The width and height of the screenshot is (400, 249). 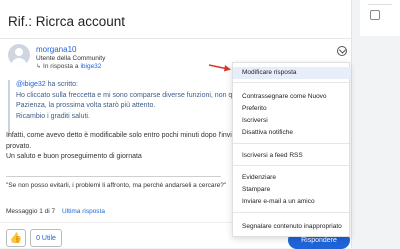 I want to click on checkbox-icon, so click(x=375, y=15).